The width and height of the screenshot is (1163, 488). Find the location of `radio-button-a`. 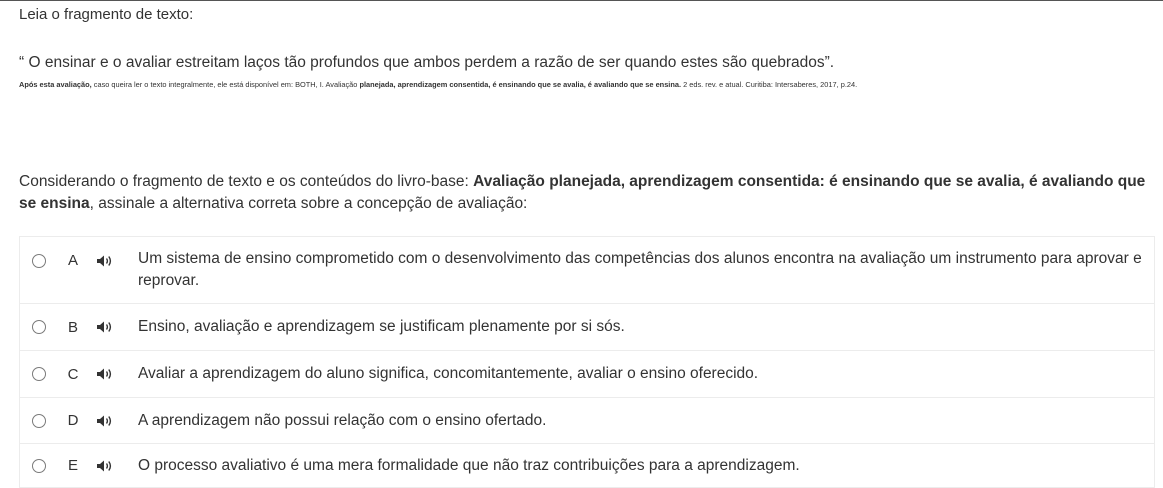

radio-button-a is located at coordinates (39, 260).